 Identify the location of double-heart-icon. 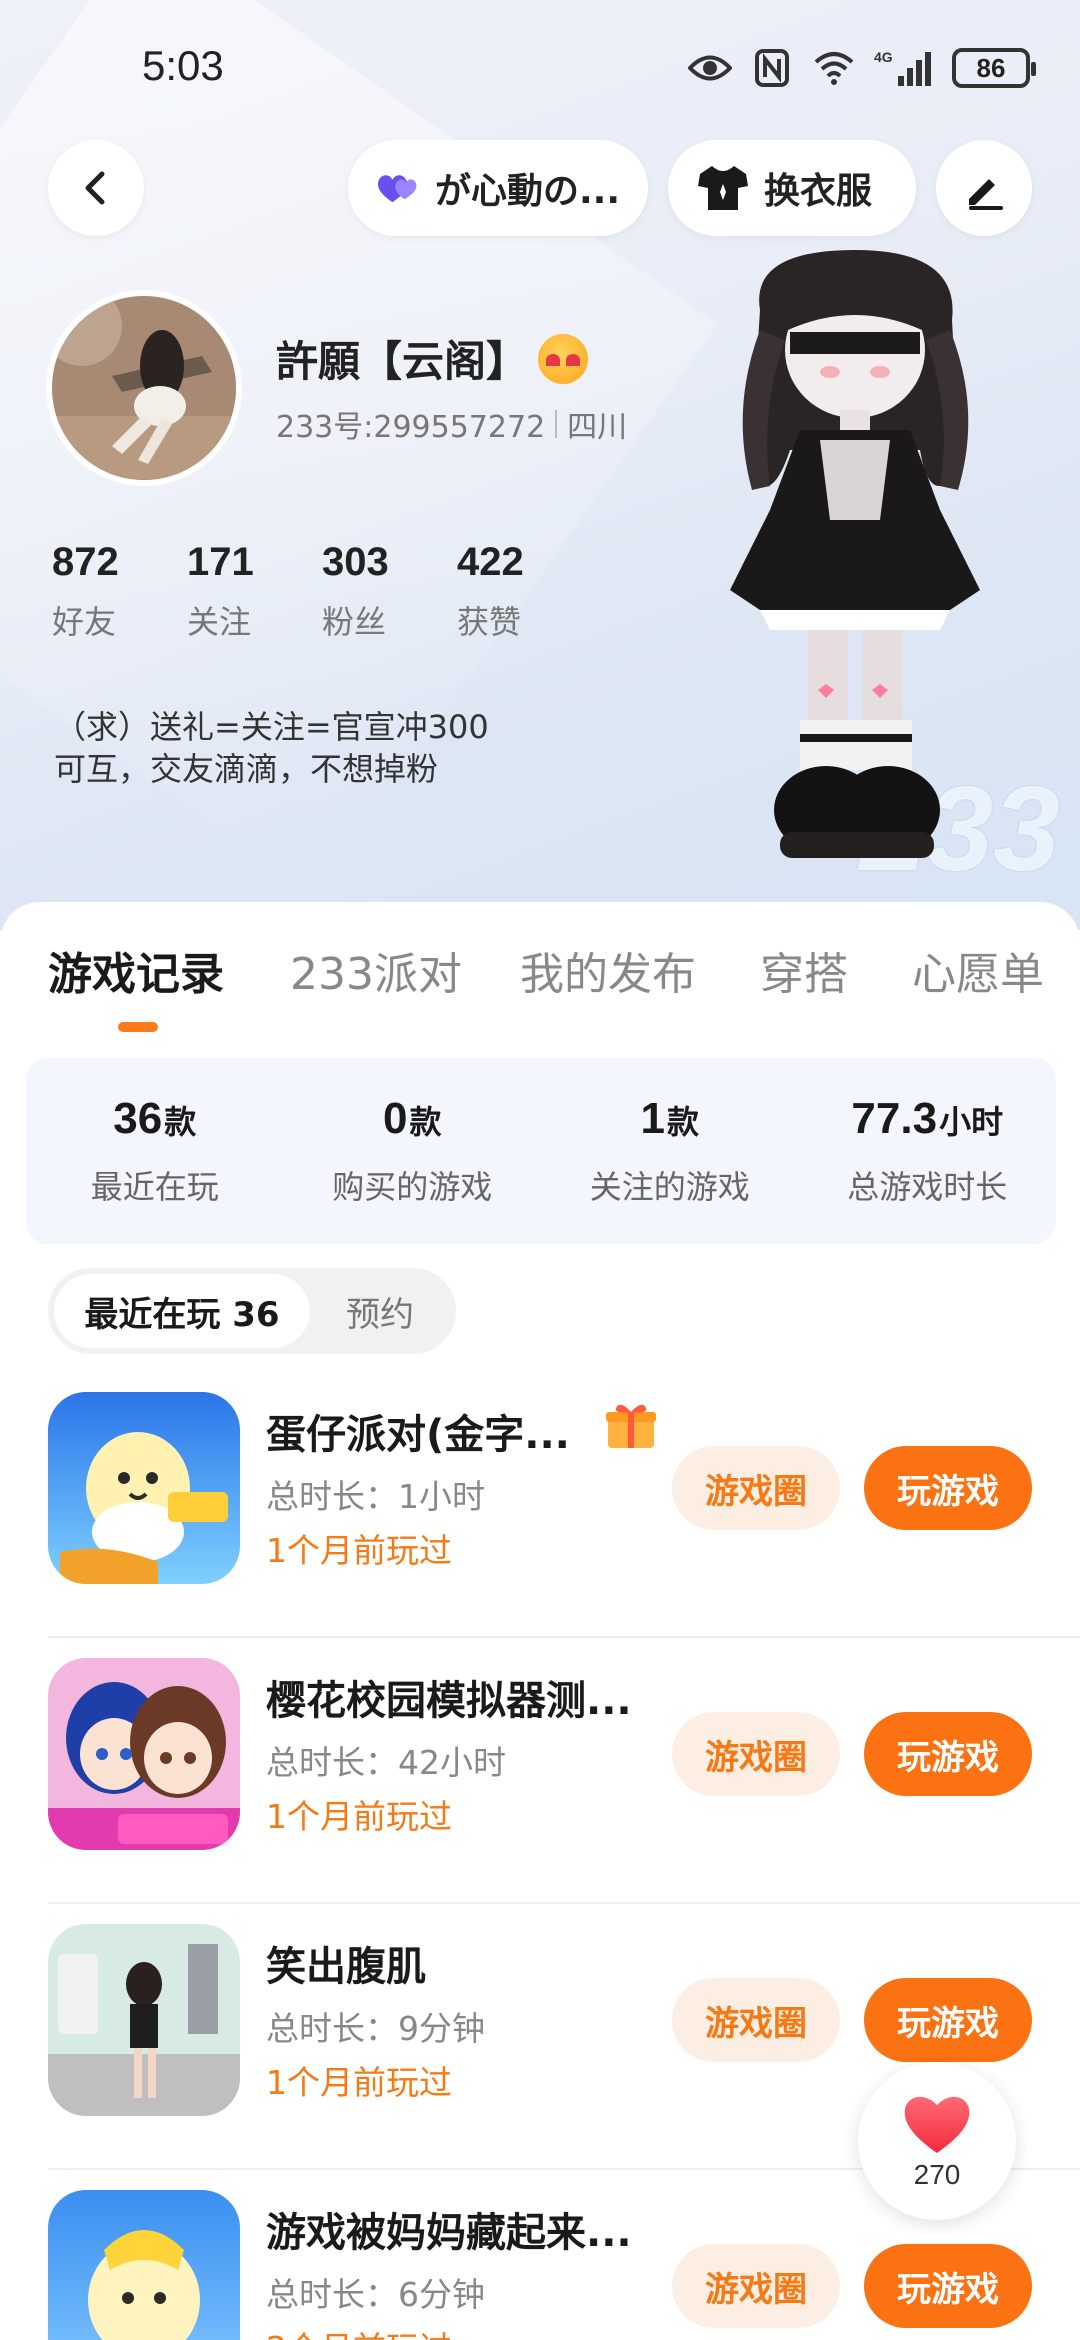
(397, 189).